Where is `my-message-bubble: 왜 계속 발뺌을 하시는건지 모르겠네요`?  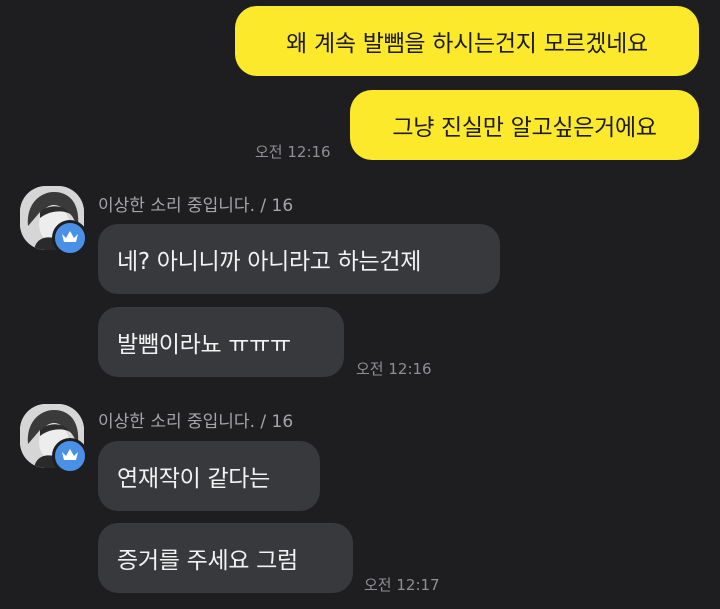 my-message-bubble: 왜 계속 발뺌을 하시는건지 모르겠네요 is located at coordinates (467, 41).